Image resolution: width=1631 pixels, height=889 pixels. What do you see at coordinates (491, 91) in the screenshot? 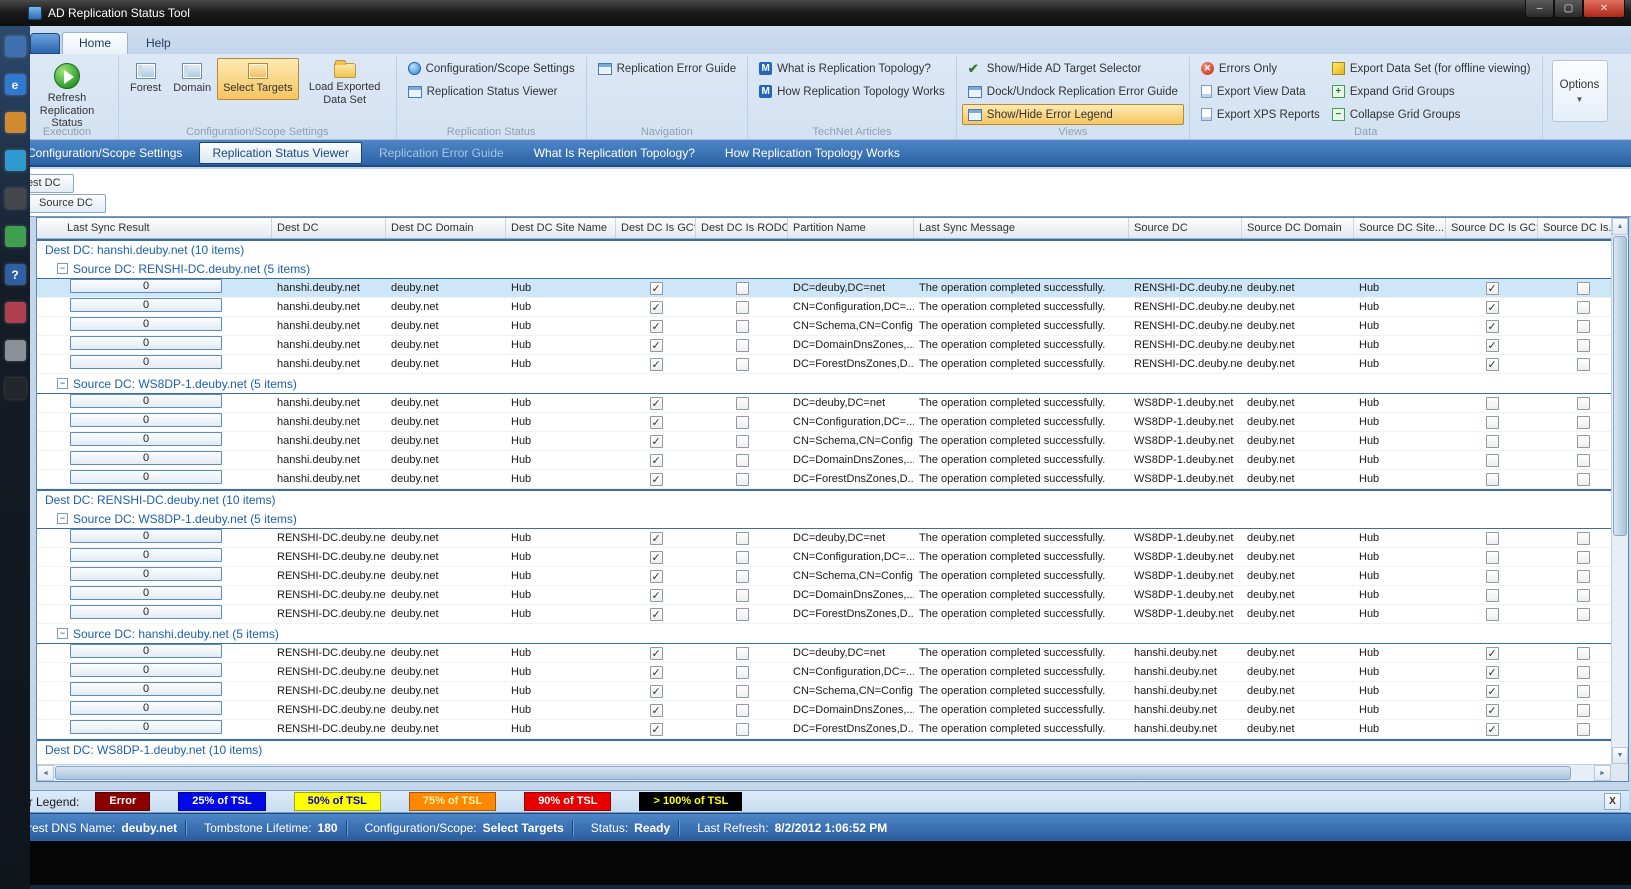
I see `replication-status-viewer-item: Replication Status Viewer` at bounding box center [491, 91].